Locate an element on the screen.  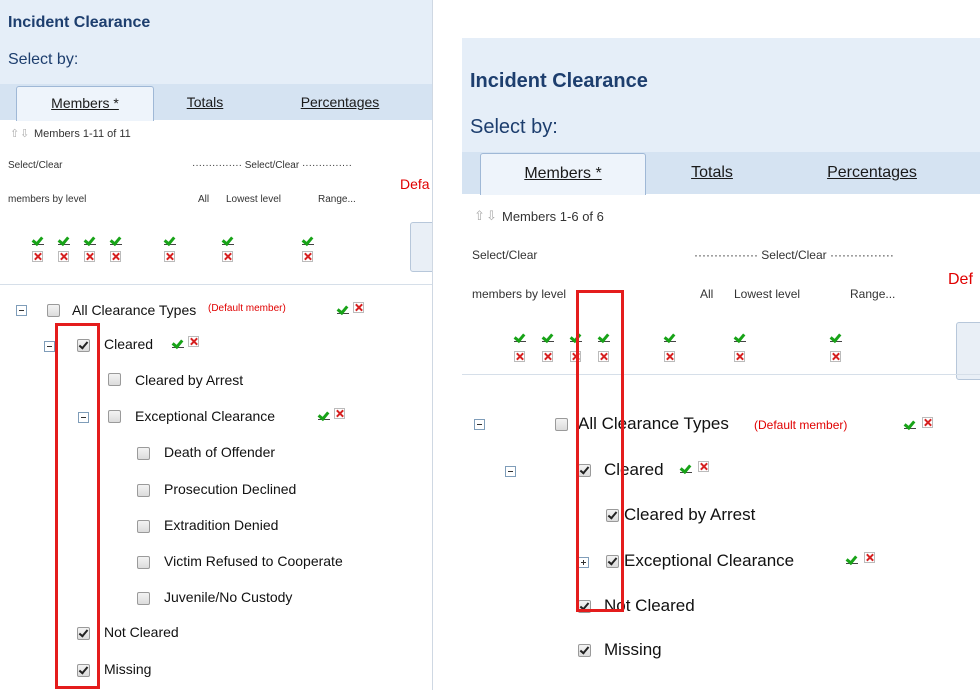
select-level-3-icon is located at coordinates (90, 240).